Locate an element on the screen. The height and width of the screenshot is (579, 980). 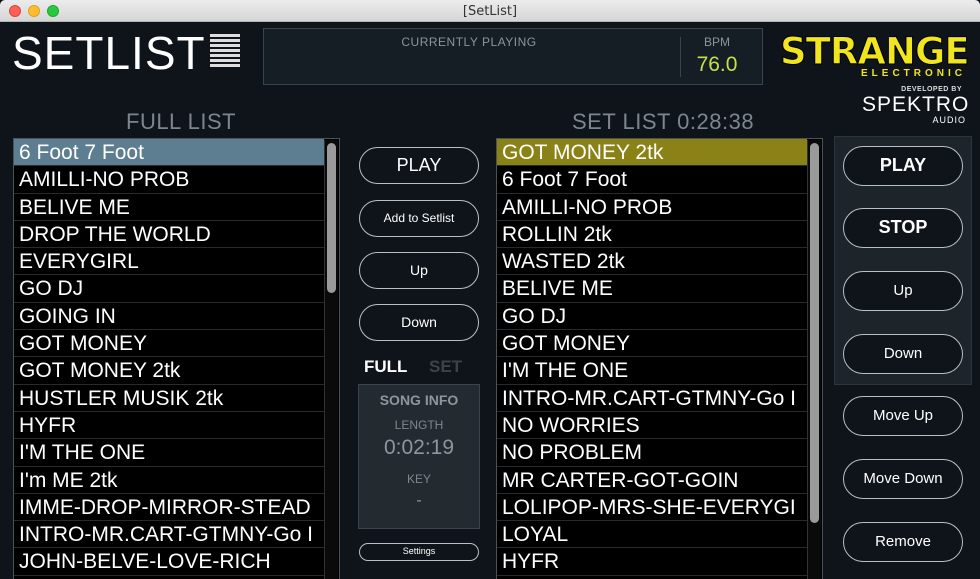
now-playing-panel: CURRENTLY PLAYING BPM 76.0 is located at coordinates (513, 56).